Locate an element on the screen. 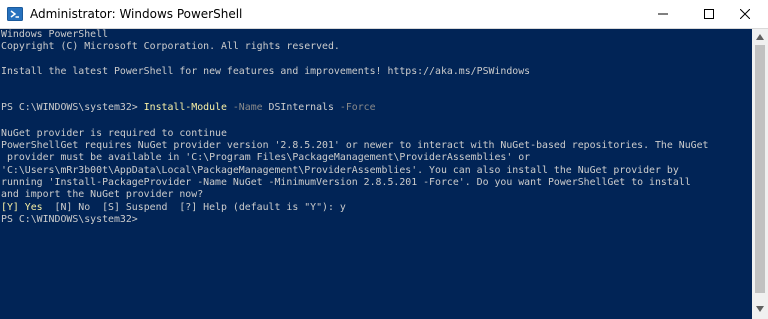 Image resolution: width=768 pixels, height=319 pixels. scroll-up-icon is located at coordinates (760, 37).